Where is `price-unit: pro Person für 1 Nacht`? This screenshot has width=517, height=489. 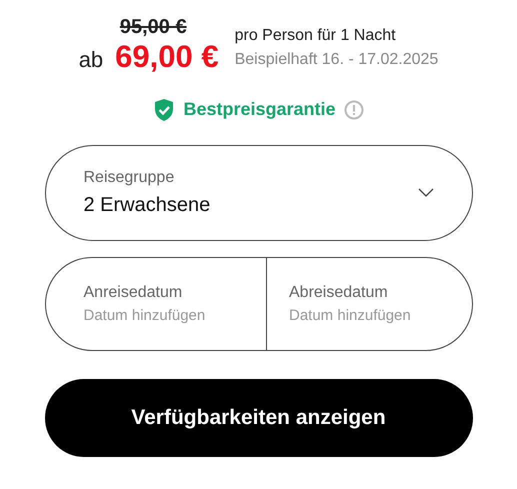 price-unit: pro Person für 1 Nacht is located at coordinates (315, 36).